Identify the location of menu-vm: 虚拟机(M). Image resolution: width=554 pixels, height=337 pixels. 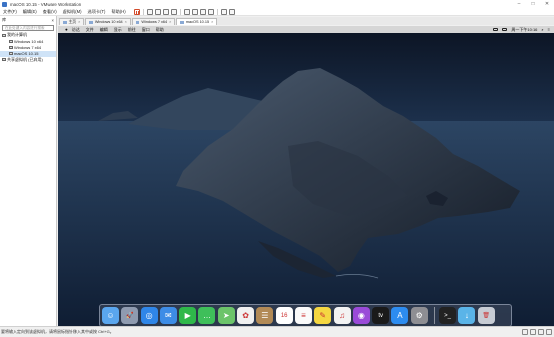
(72, 12).